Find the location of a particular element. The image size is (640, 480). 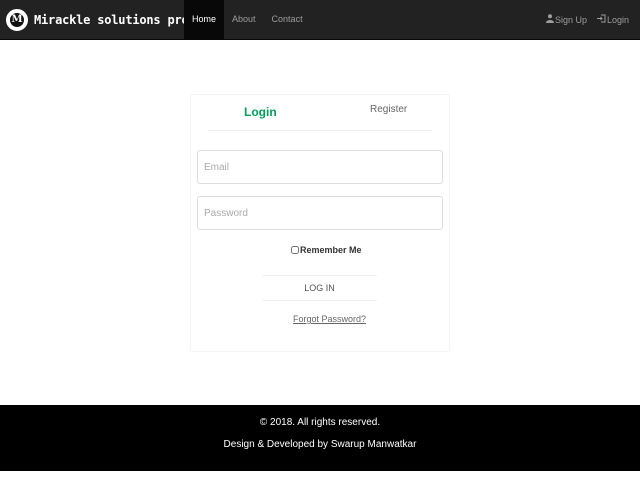

remember-me-label: Remember Me is located at coordinates (331, 250).